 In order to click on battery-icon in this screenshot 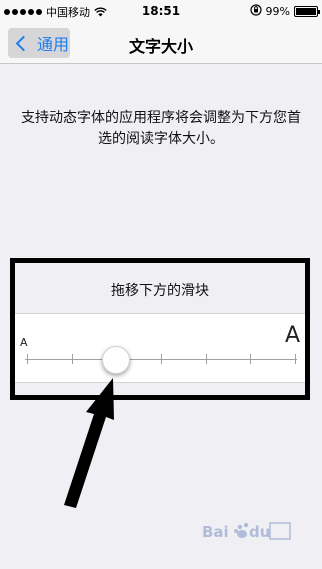, I will do `click(307, 11)`.